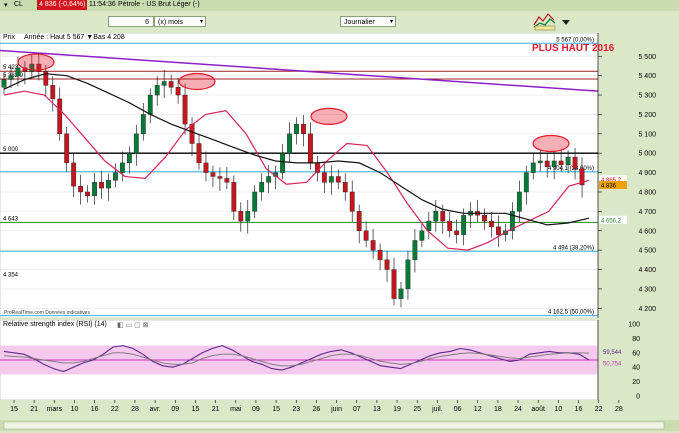  I want to click on period-value-input: 6, so click(131, 21).